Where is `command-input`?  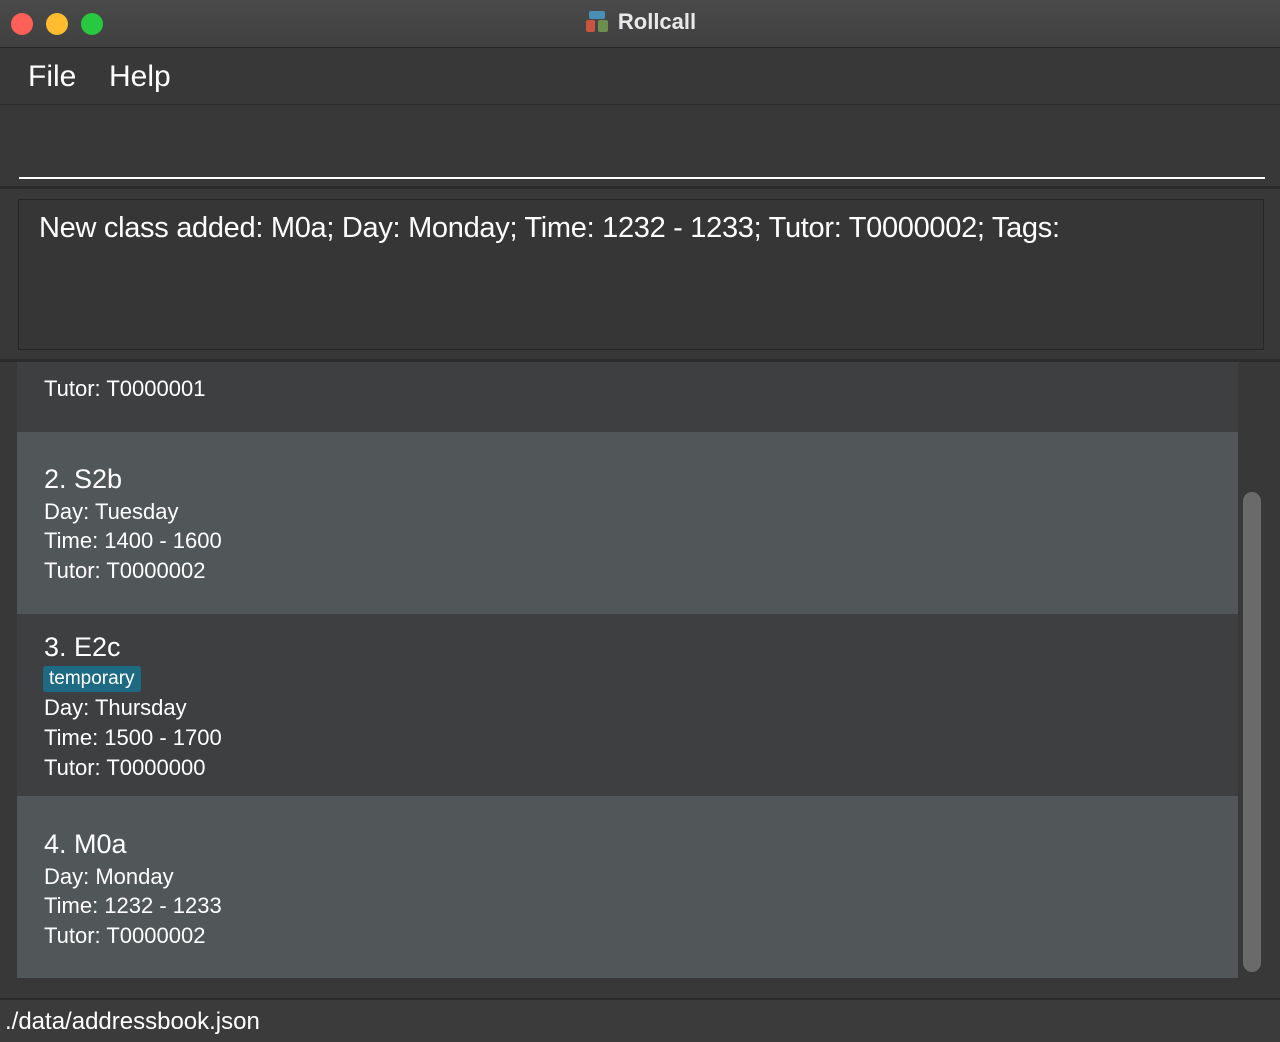 command-input is located at coordinates (642, 144).